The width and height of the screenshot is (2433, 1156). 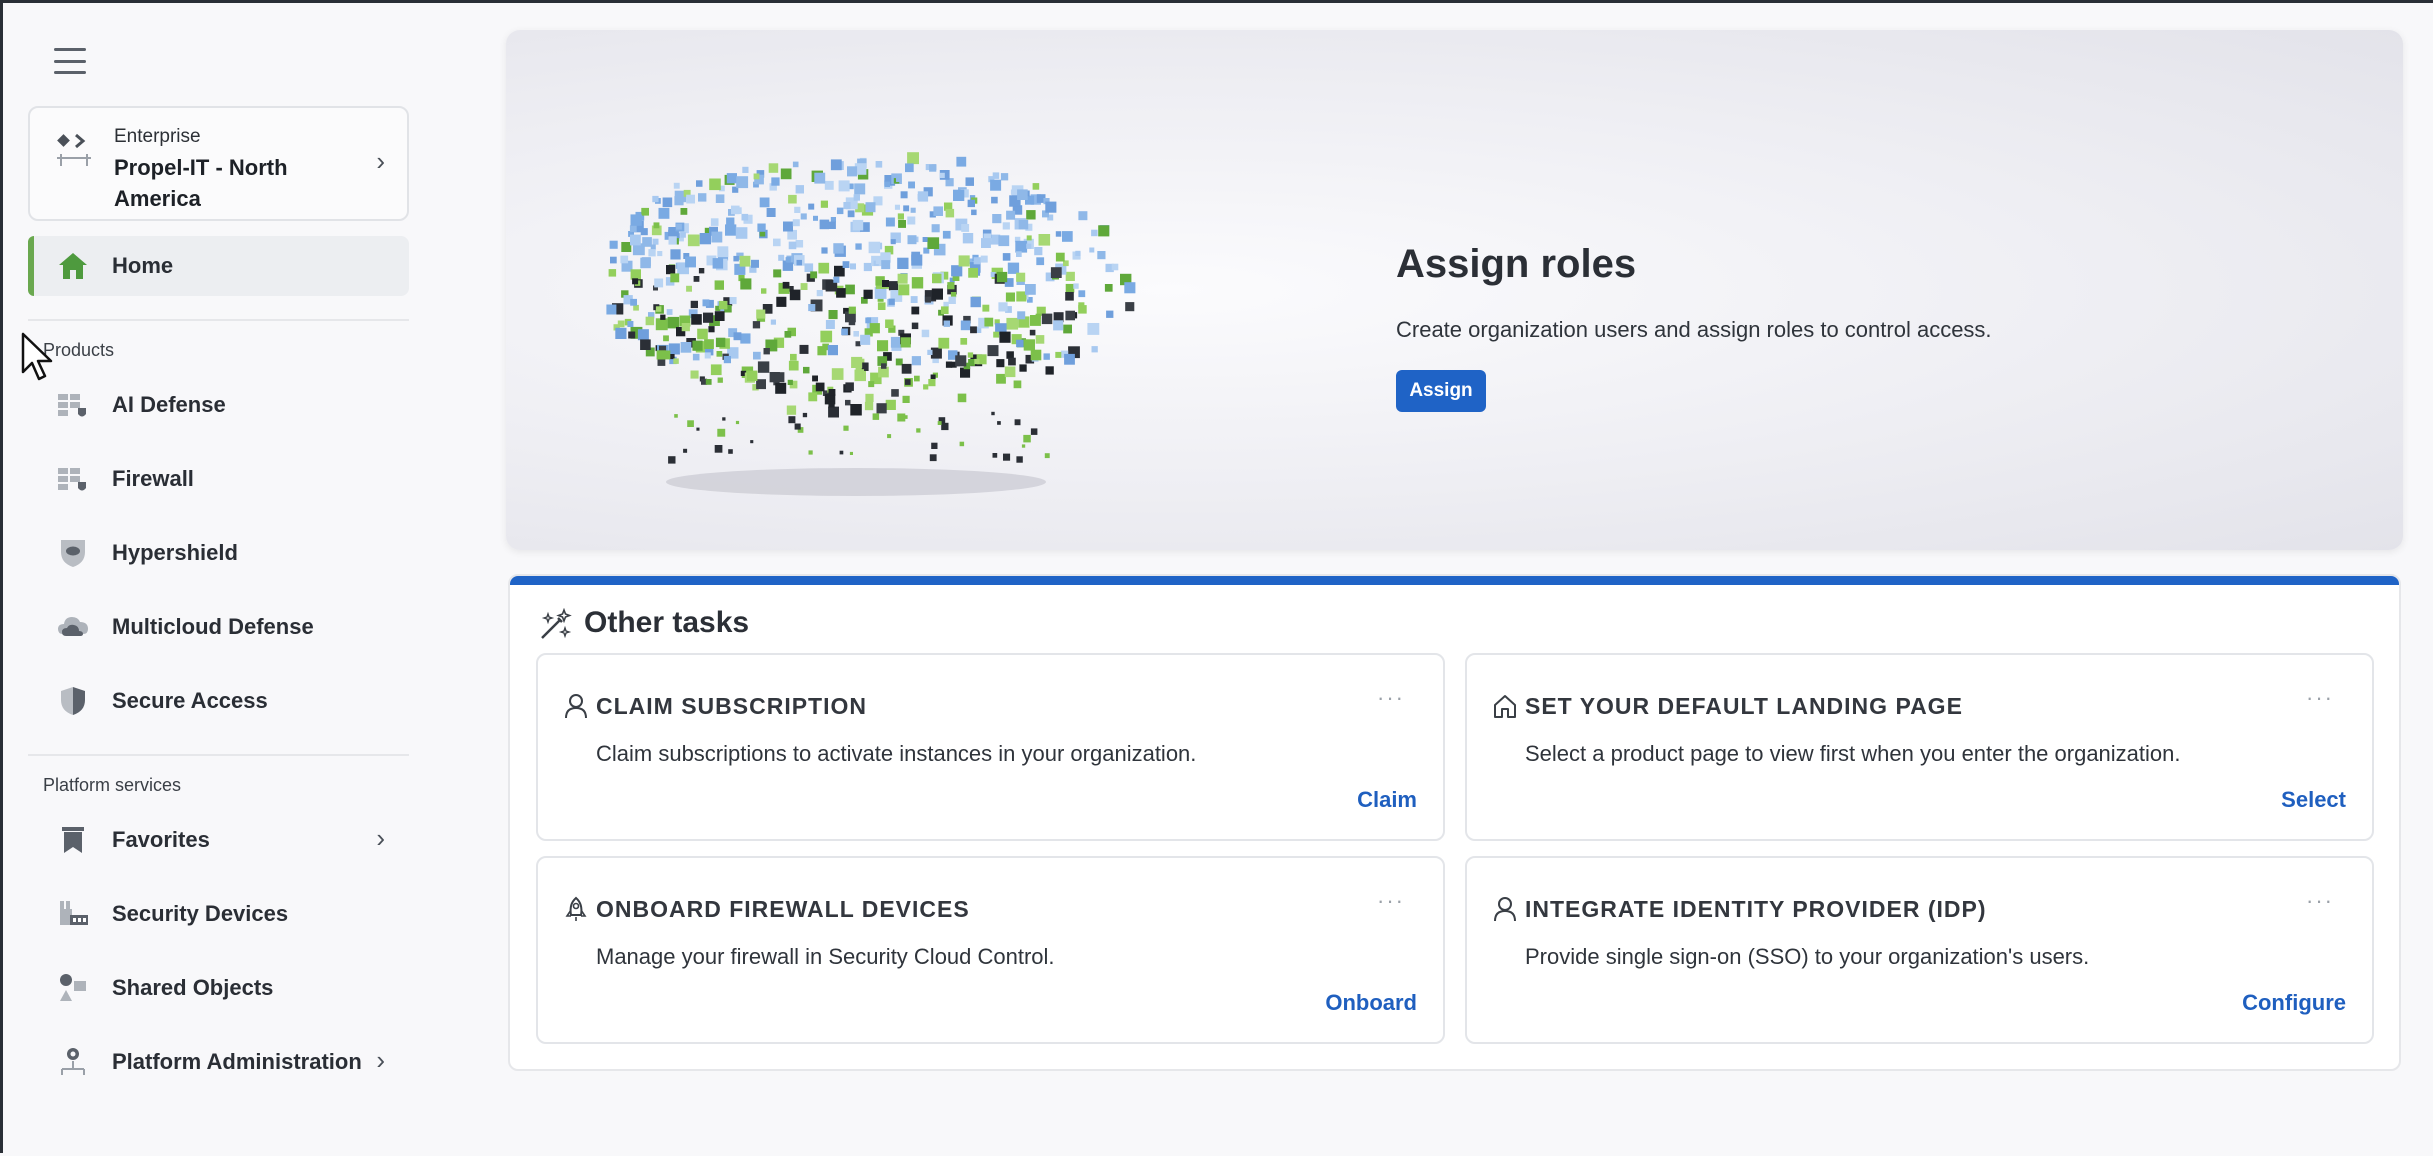 I want to click on sidebar-item-ai-defense: AI Defense, so click(x=218, y=404).